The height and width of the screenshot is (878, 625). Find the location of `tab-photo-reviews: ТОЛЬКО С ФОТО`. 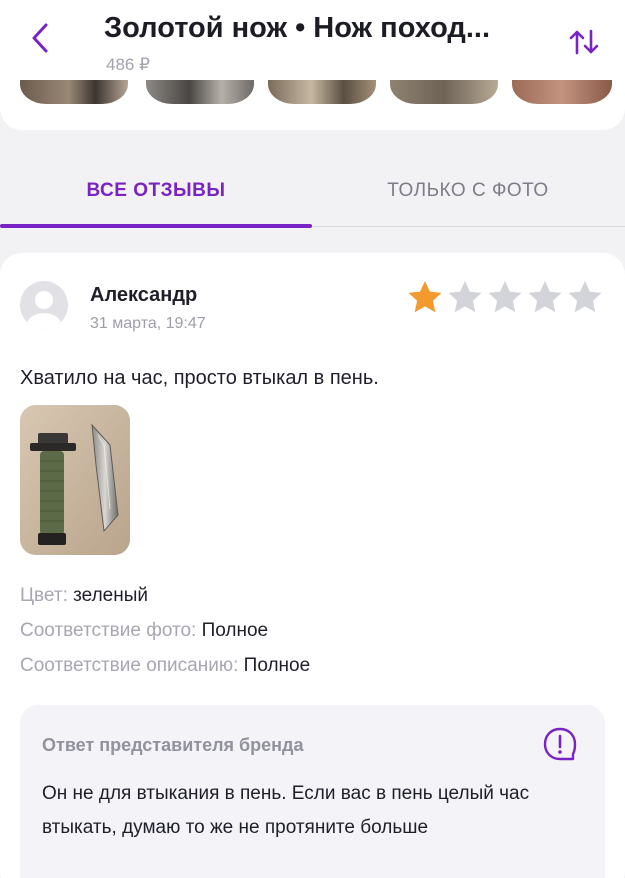

tab-photo-reviews: ТОЛЬКО С ФОТО is located at coordinates (468, 191).